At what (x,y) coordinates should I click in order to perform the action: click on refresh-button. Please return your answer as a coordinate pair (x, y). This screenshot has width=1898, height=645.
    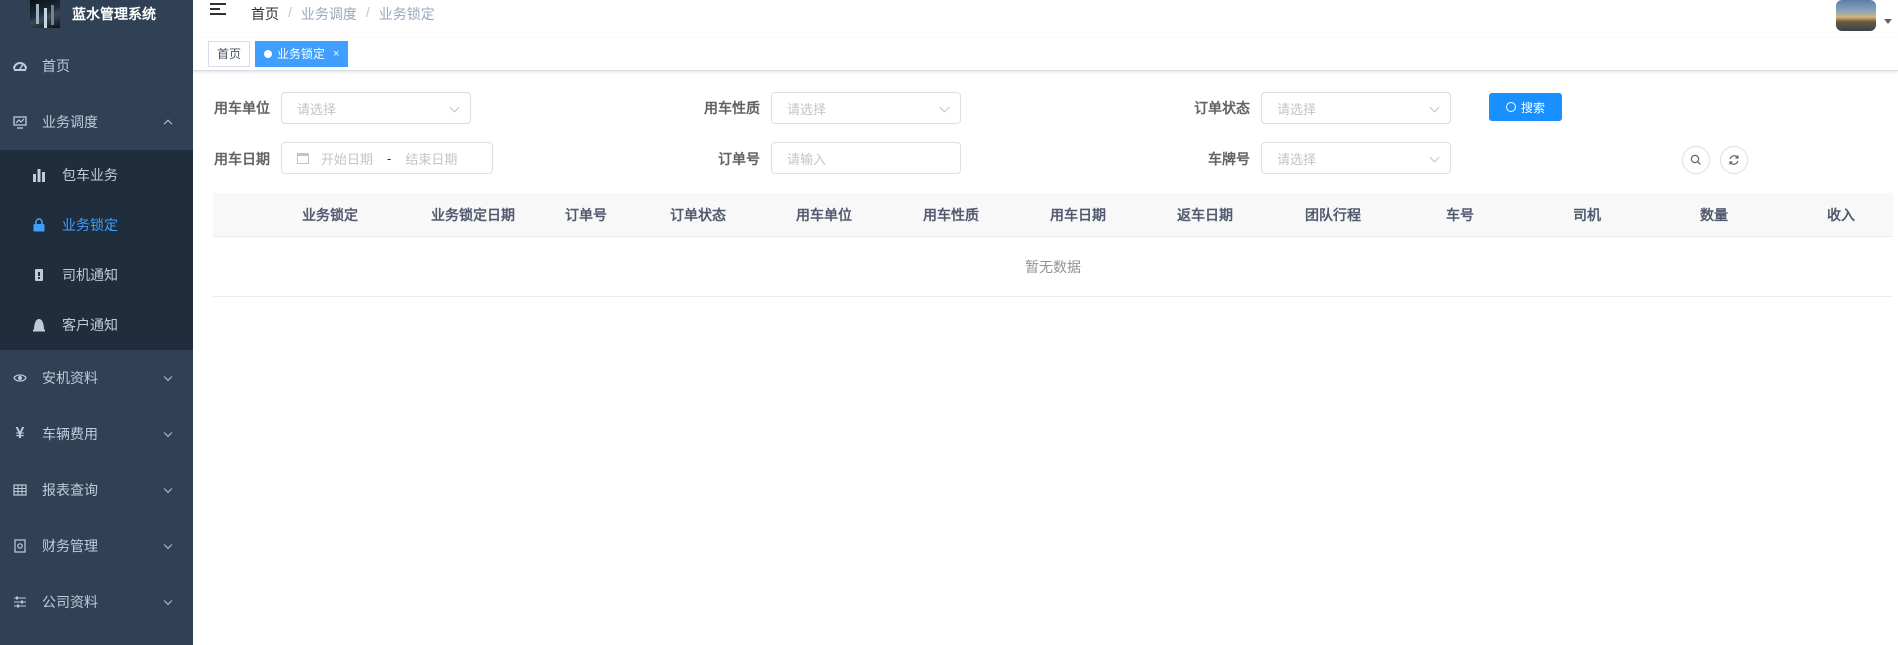
    Looking at the image, I should click on (1734, 160).